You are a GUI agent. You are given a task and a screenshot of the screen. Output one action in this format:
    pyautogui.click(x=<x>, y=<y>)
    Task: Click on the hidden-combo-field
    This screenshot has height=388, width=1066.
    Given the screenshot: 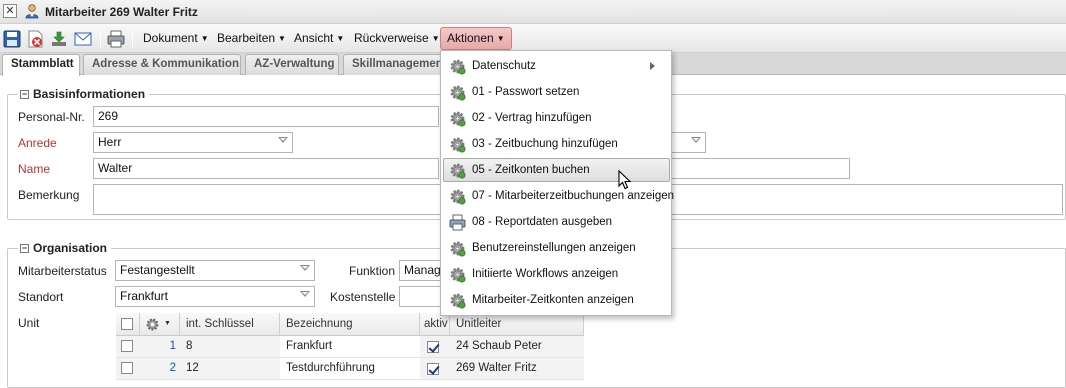 What is the action you would take?
    pyautogui.click(x=688, y=142)
    